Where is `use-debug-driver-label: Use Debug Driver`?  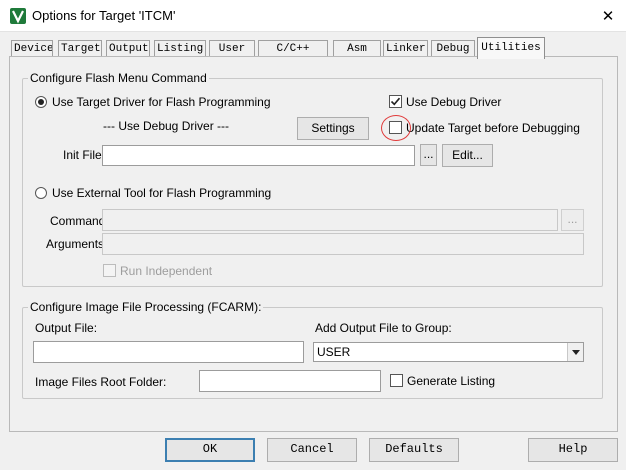 use-debug-driver-label: Use Debug Driver is located at coordinates (454, 102).